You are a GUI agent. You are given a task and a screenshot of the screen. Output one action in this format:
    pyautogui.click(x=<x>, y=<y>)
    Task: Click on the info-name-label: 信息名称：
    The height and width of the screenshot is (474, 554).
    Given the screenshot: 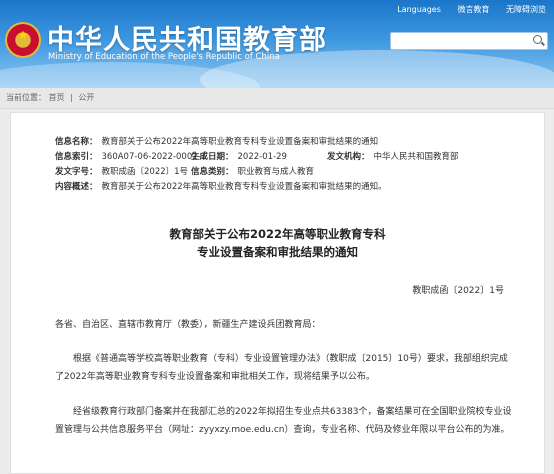 What is the action you would take?
    pyautogui.click(x=76, y=142)
    